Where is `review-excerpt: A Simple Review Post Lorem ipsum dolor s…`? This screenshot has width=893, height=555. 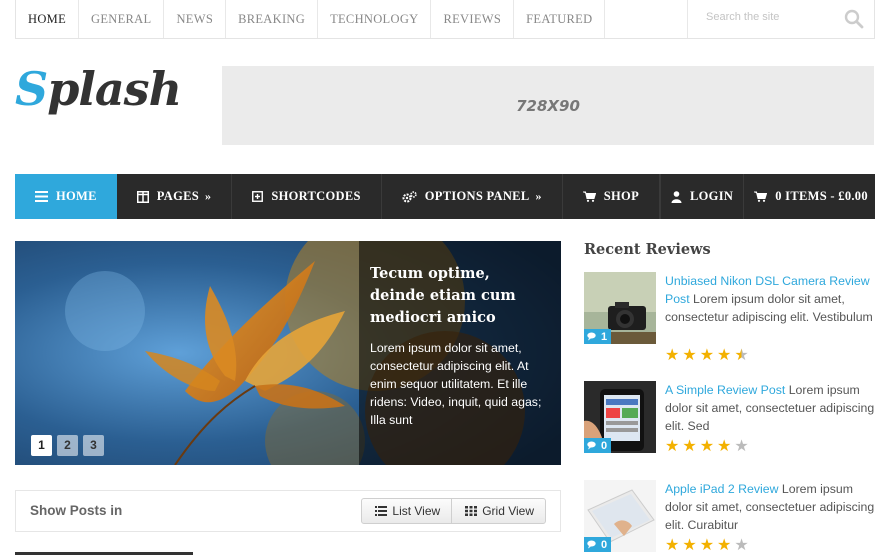
review-excerpt: A Simple Review Post Lorem ipsum dolor s… is located at coordinates (770, 408).